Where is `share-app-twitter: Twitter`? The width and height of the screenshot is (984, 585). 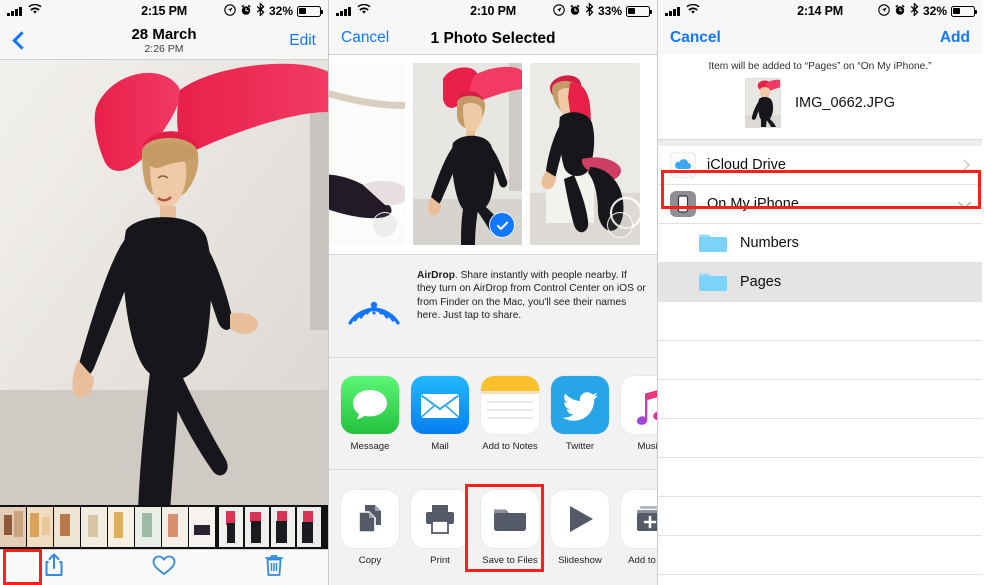 share-app-twitter: Twitter is located at coordinates (580, 413).